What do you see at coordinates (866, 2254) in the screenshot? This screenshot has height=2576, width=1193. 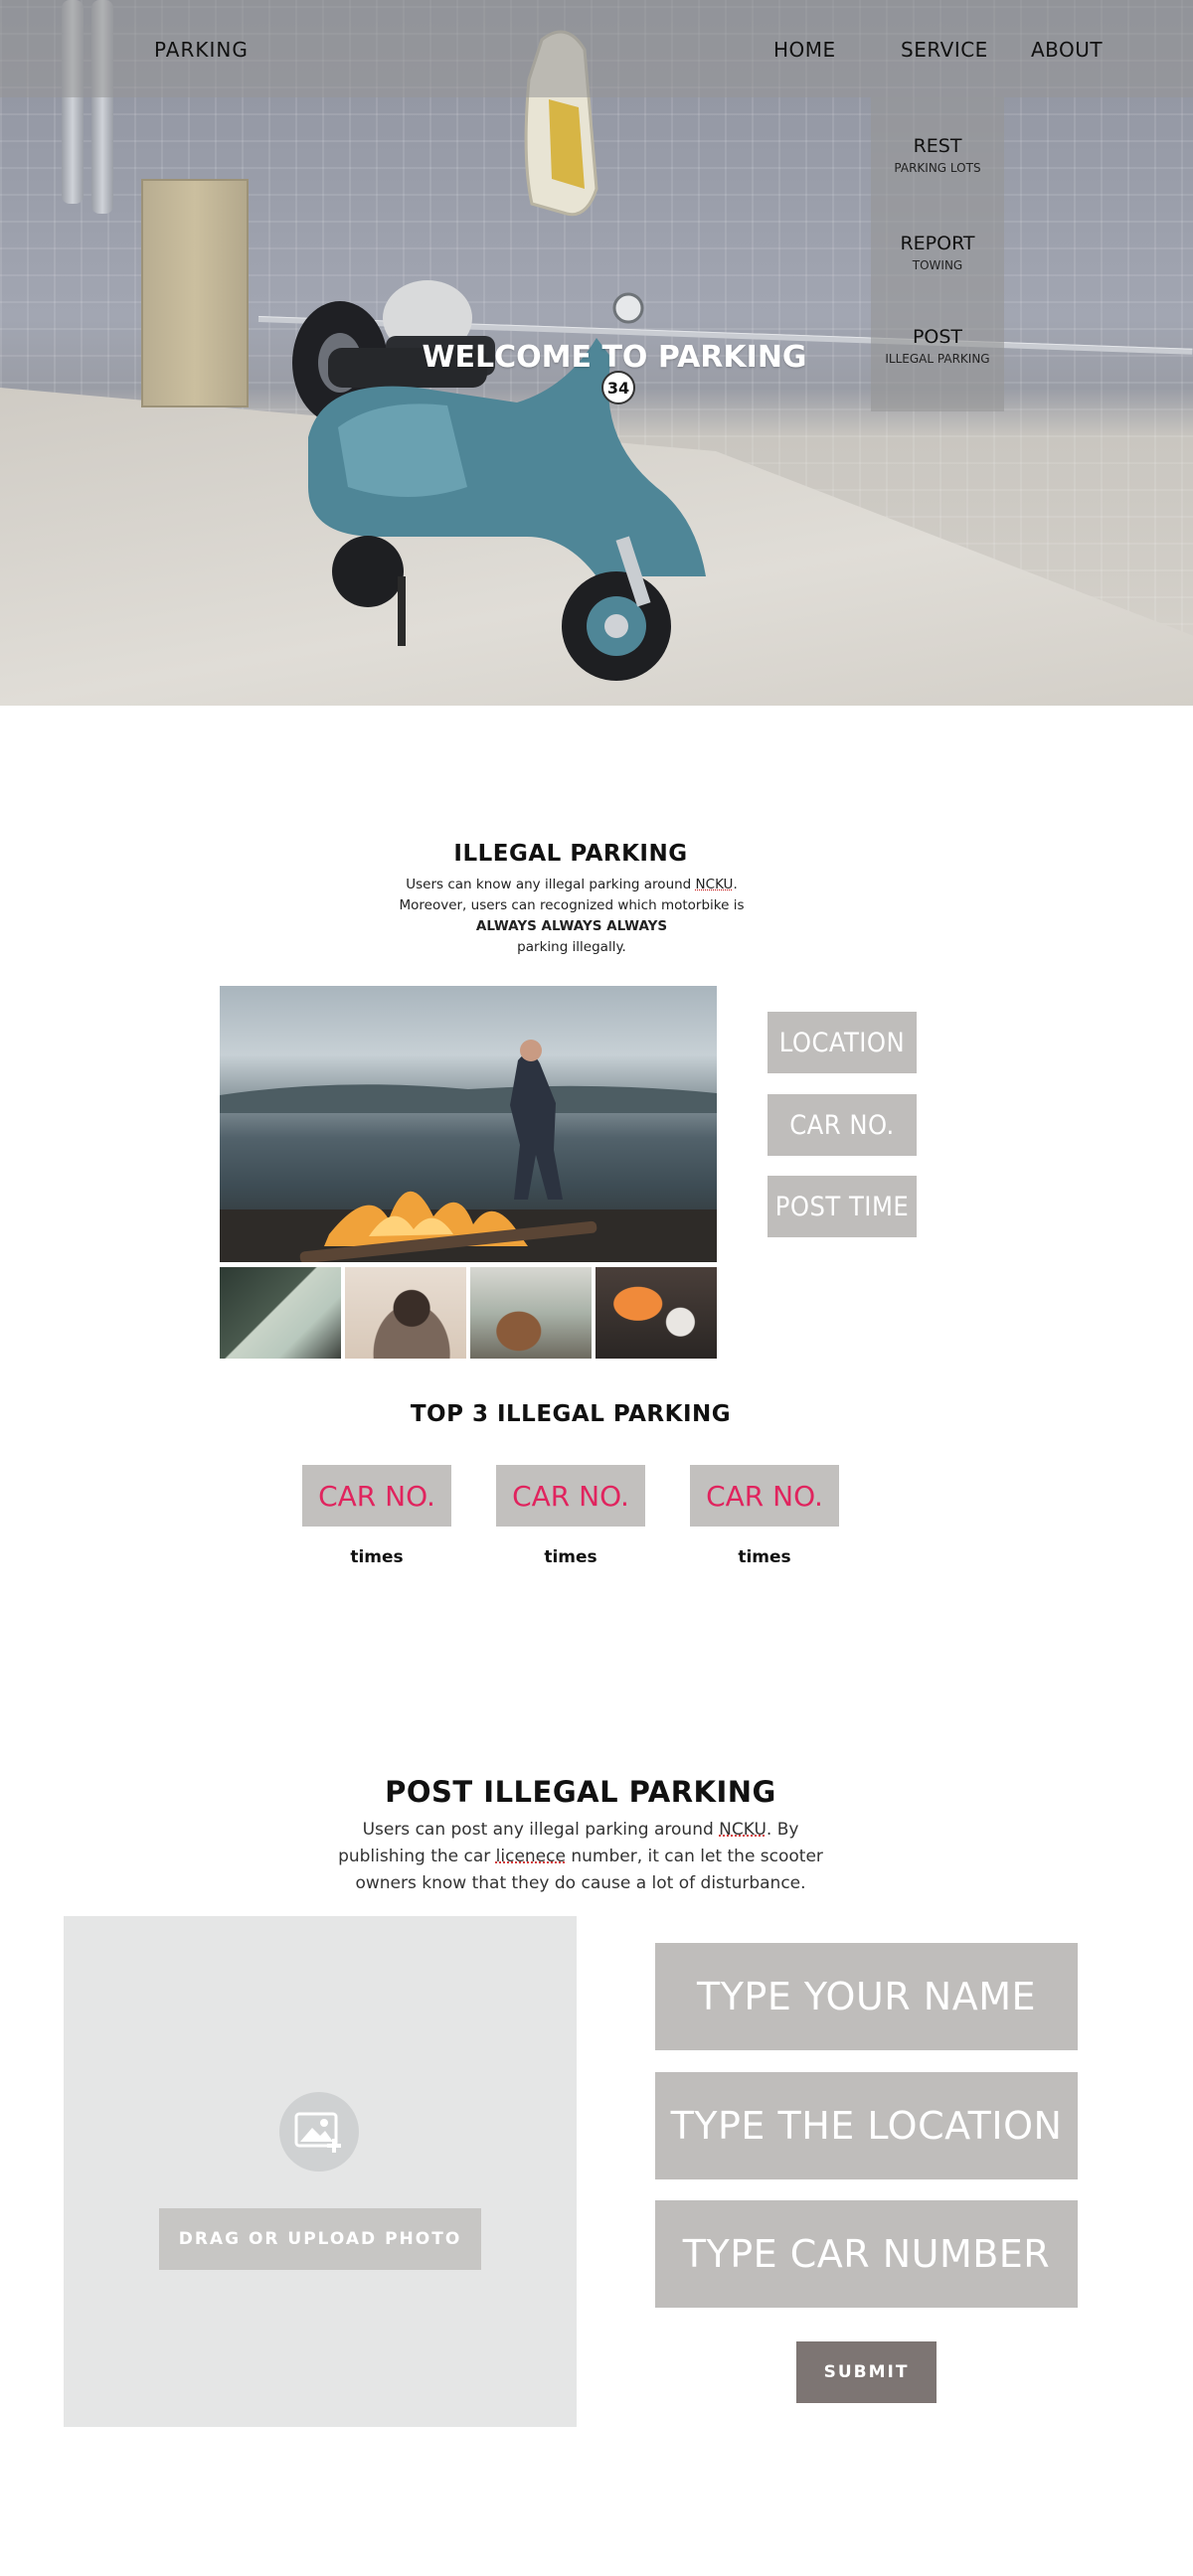 I see `car-number-input: TYPE CAR NUMBER` at bounding box center [866, 2254].